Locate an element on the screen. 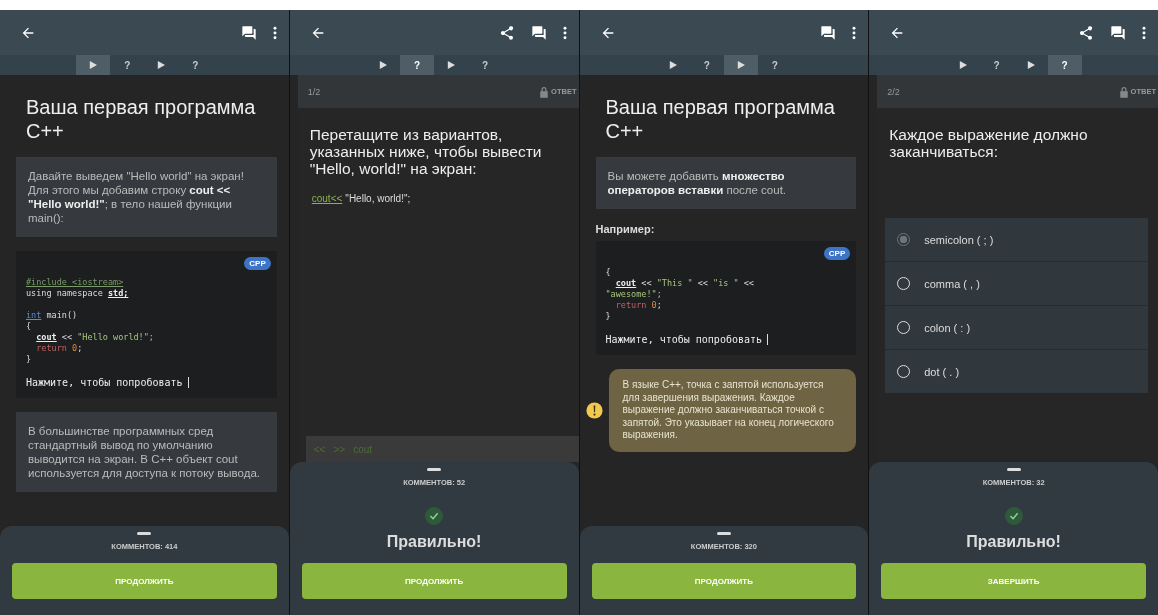 The width and height of the screenshot is (1158, 615). option-label: semicolon ( ; ) is located at coordinates (959, 239).